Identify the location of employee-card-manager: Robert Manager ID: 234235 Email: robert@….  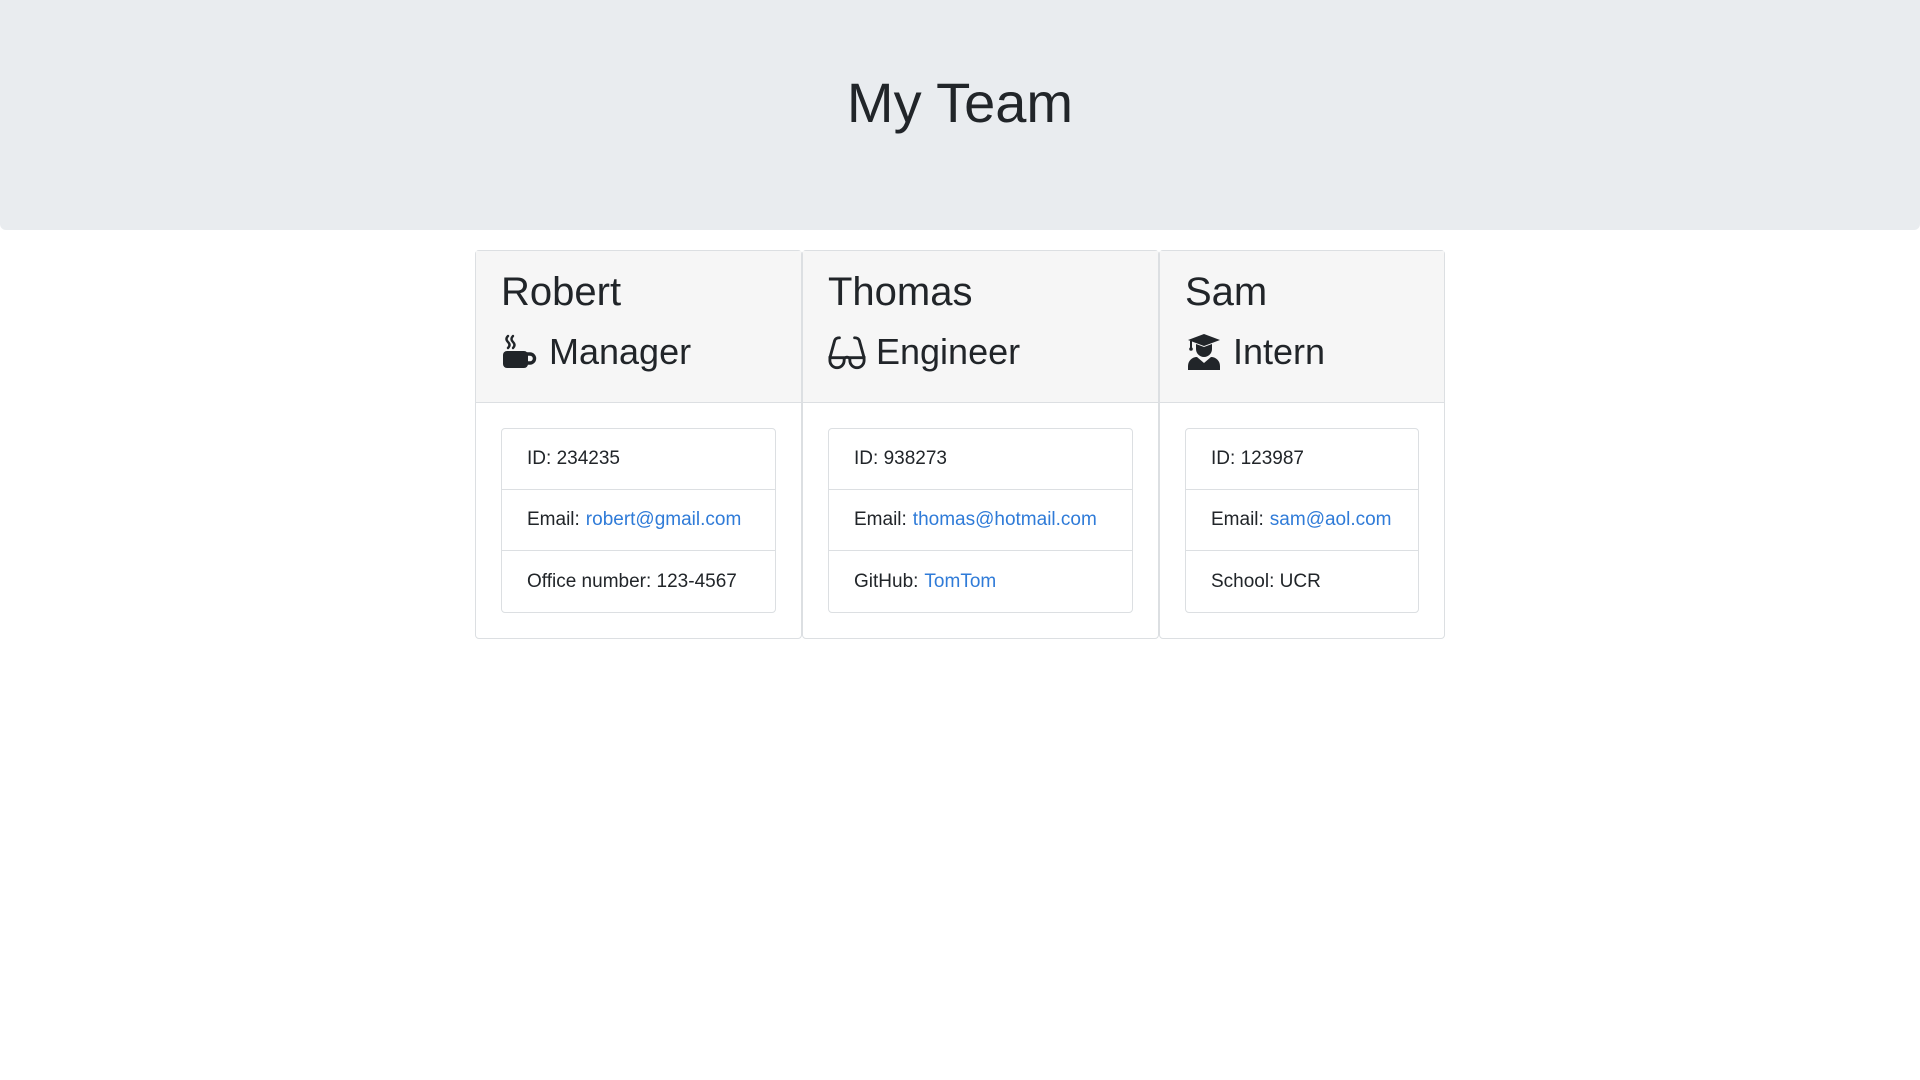
(638, 444).